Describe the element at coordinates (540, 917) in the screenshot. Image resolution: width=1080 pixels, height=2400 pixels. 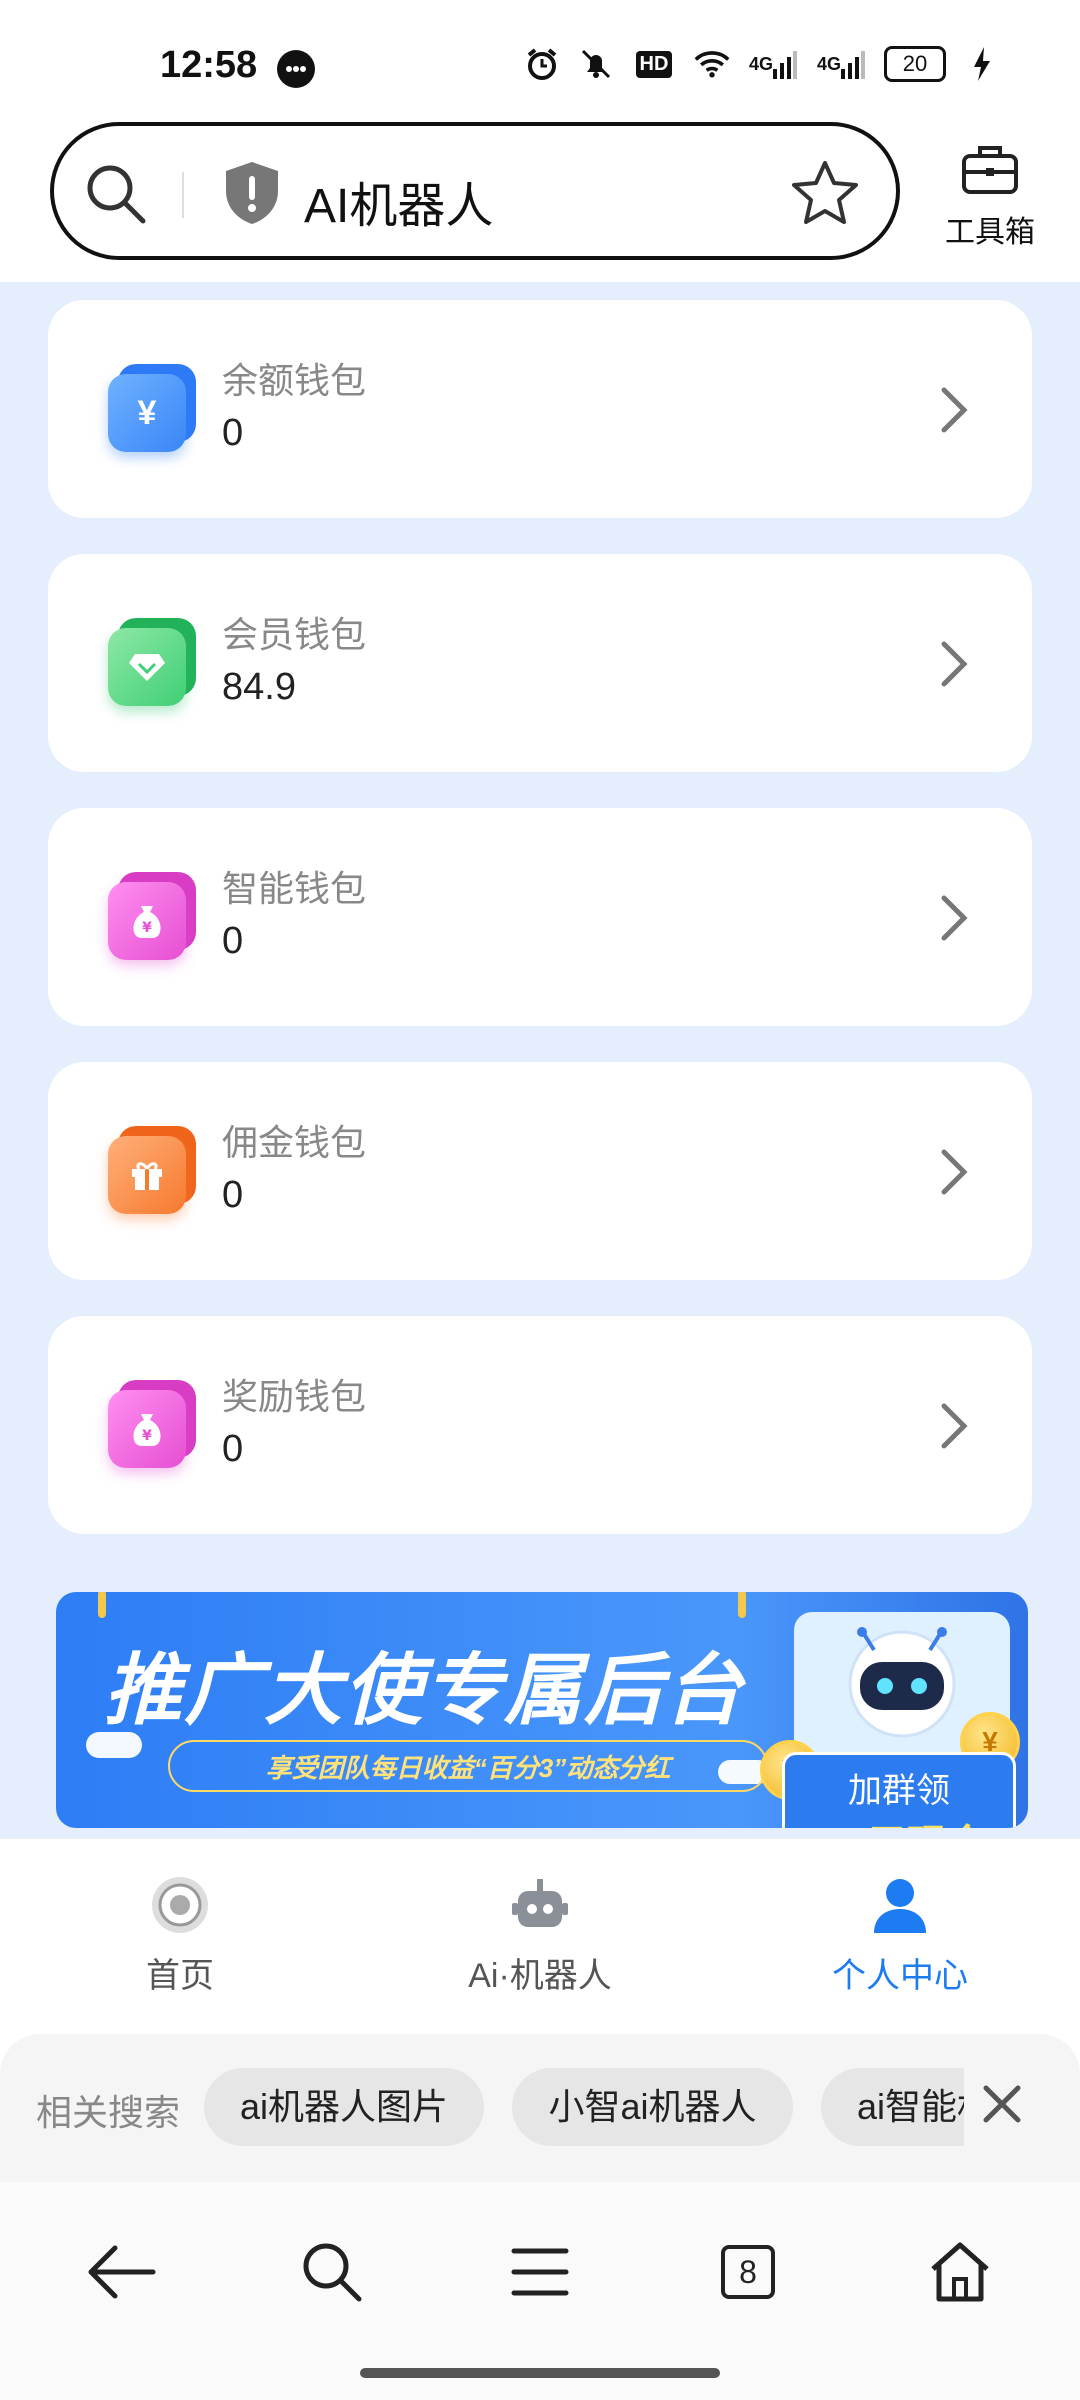
I see `wallet-card-smart: ¥ 智能钱包 0` at that location.